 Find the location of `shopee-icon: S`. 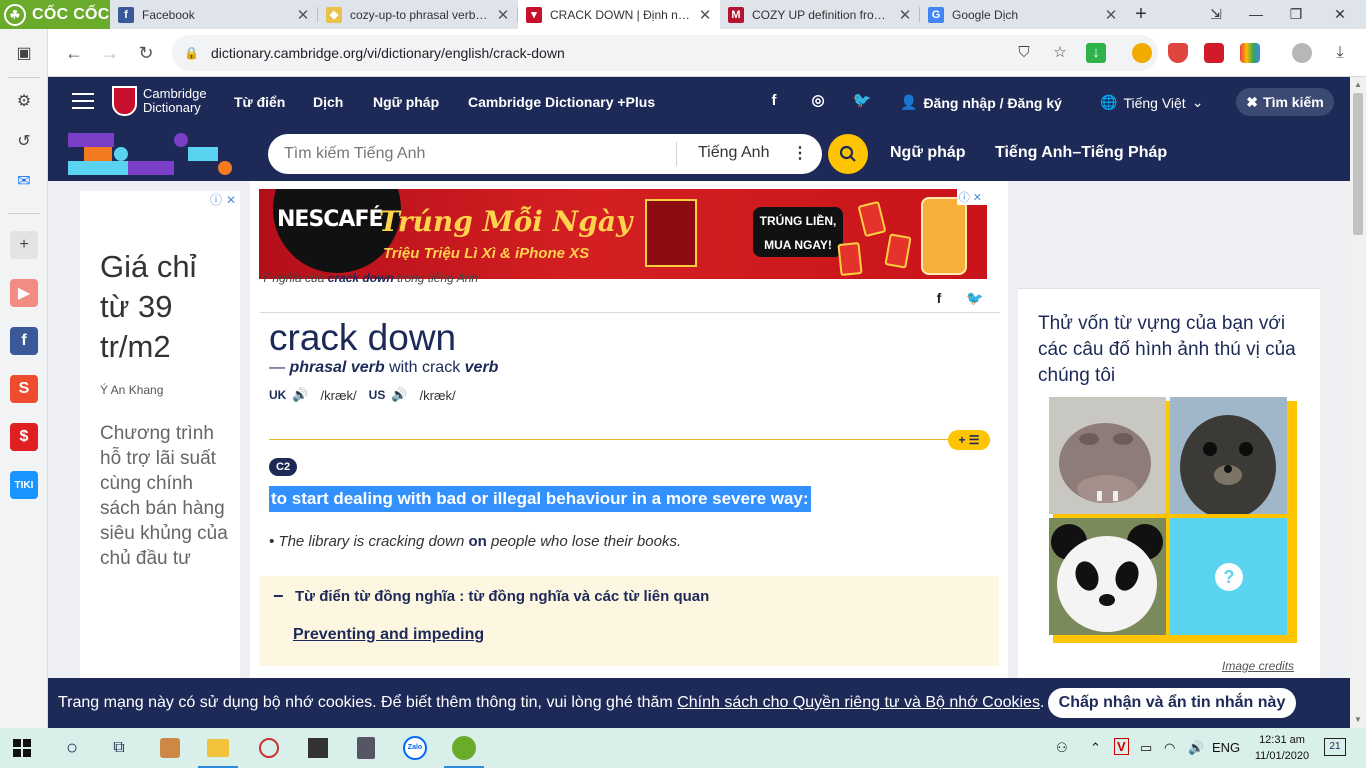

shopee-icon: S is located at coordinates (24, 389).